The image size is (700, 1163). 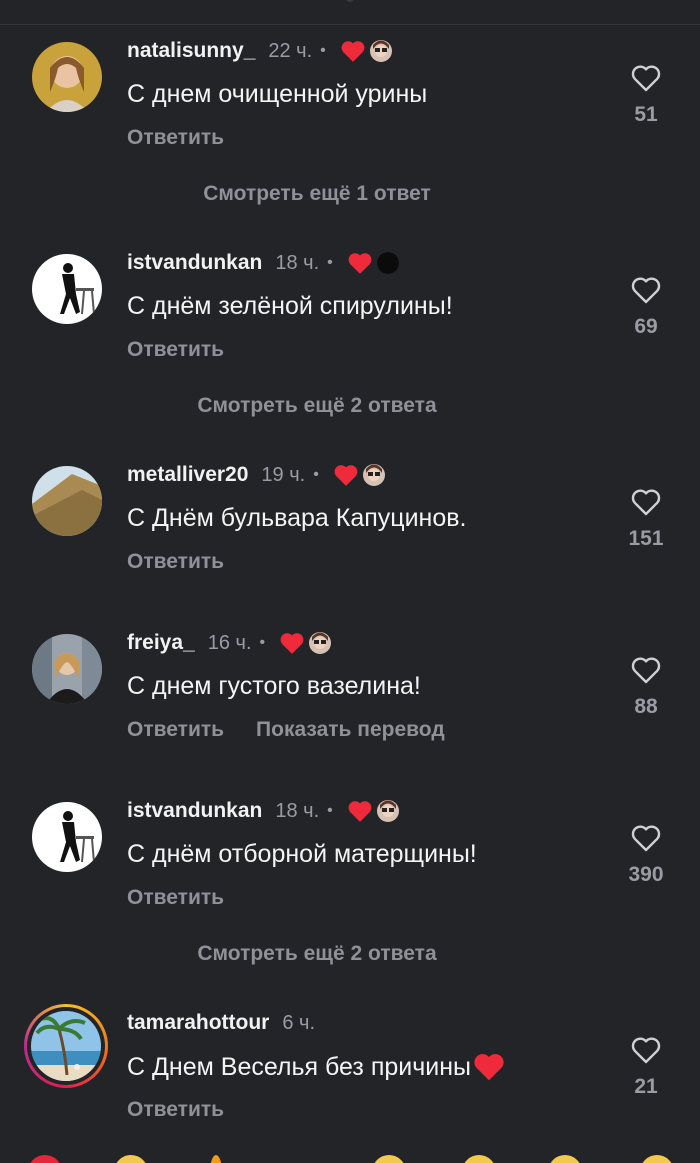 What do you see at coordinates (646, 326) in the screenshot?
I see `like-count: 69` at bounding box center [646, 326].